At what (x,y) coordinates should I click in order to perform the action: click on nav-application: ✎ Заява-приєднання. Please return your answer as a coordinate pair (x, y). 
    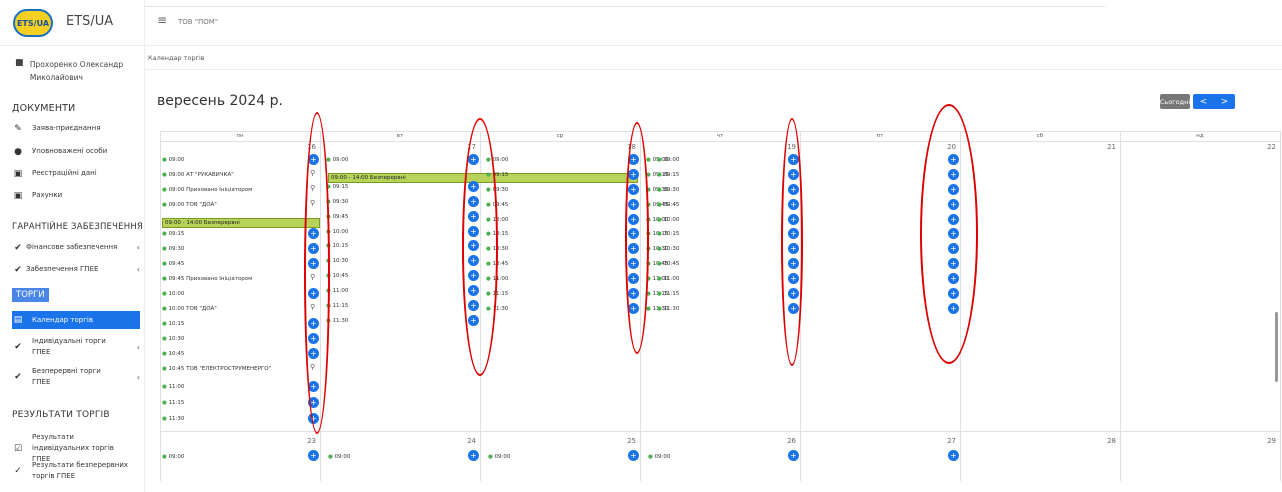
    Looking at the image, I should click on (76, 128).